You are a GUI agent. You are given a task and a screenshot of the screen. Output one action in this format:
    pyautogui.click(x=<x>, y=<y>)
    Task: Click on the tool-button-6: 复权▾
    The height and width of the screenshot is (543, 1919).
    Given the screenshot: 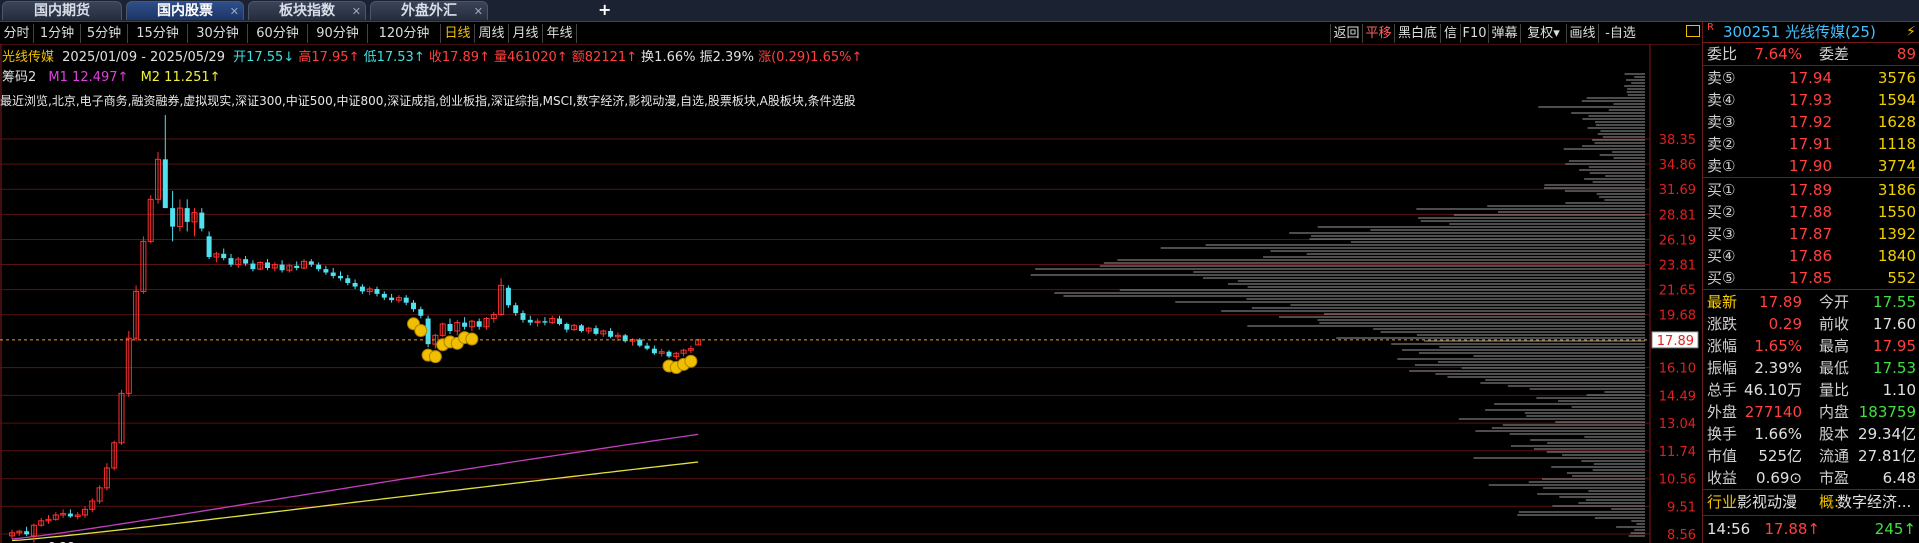 What is the action you would take?
    pyautogui.click(x=1543, y=33)
    